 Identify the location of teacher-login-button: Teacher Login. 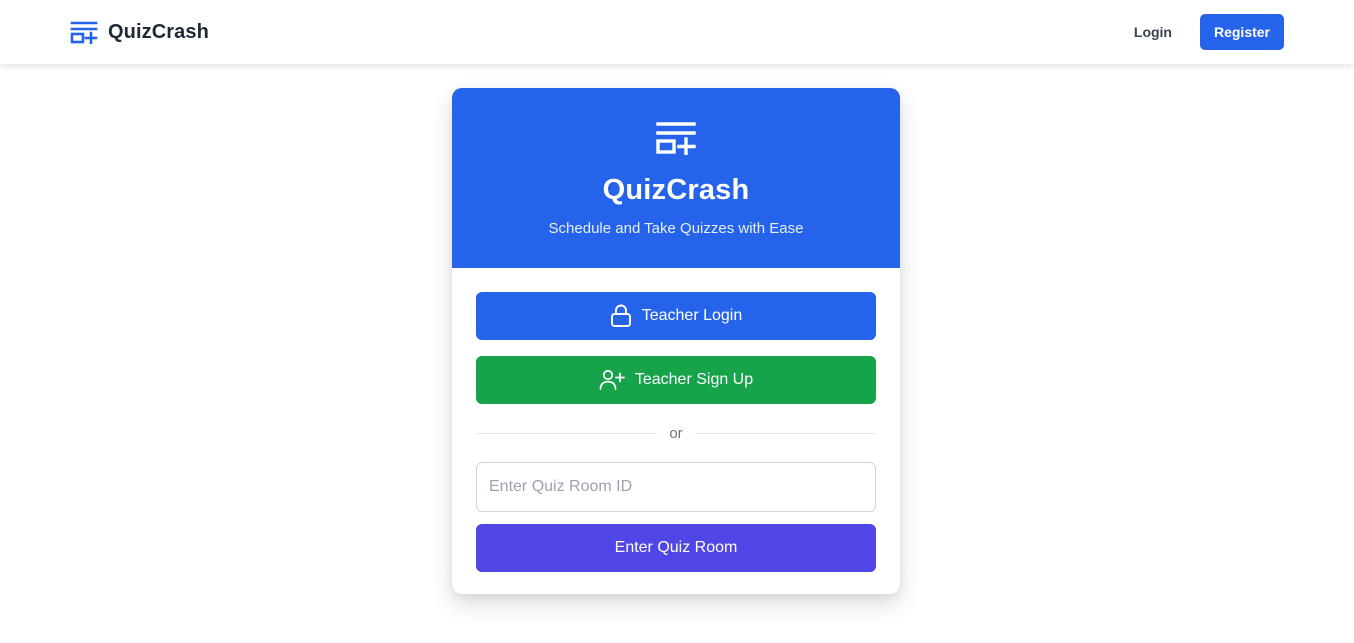
(676, 316).